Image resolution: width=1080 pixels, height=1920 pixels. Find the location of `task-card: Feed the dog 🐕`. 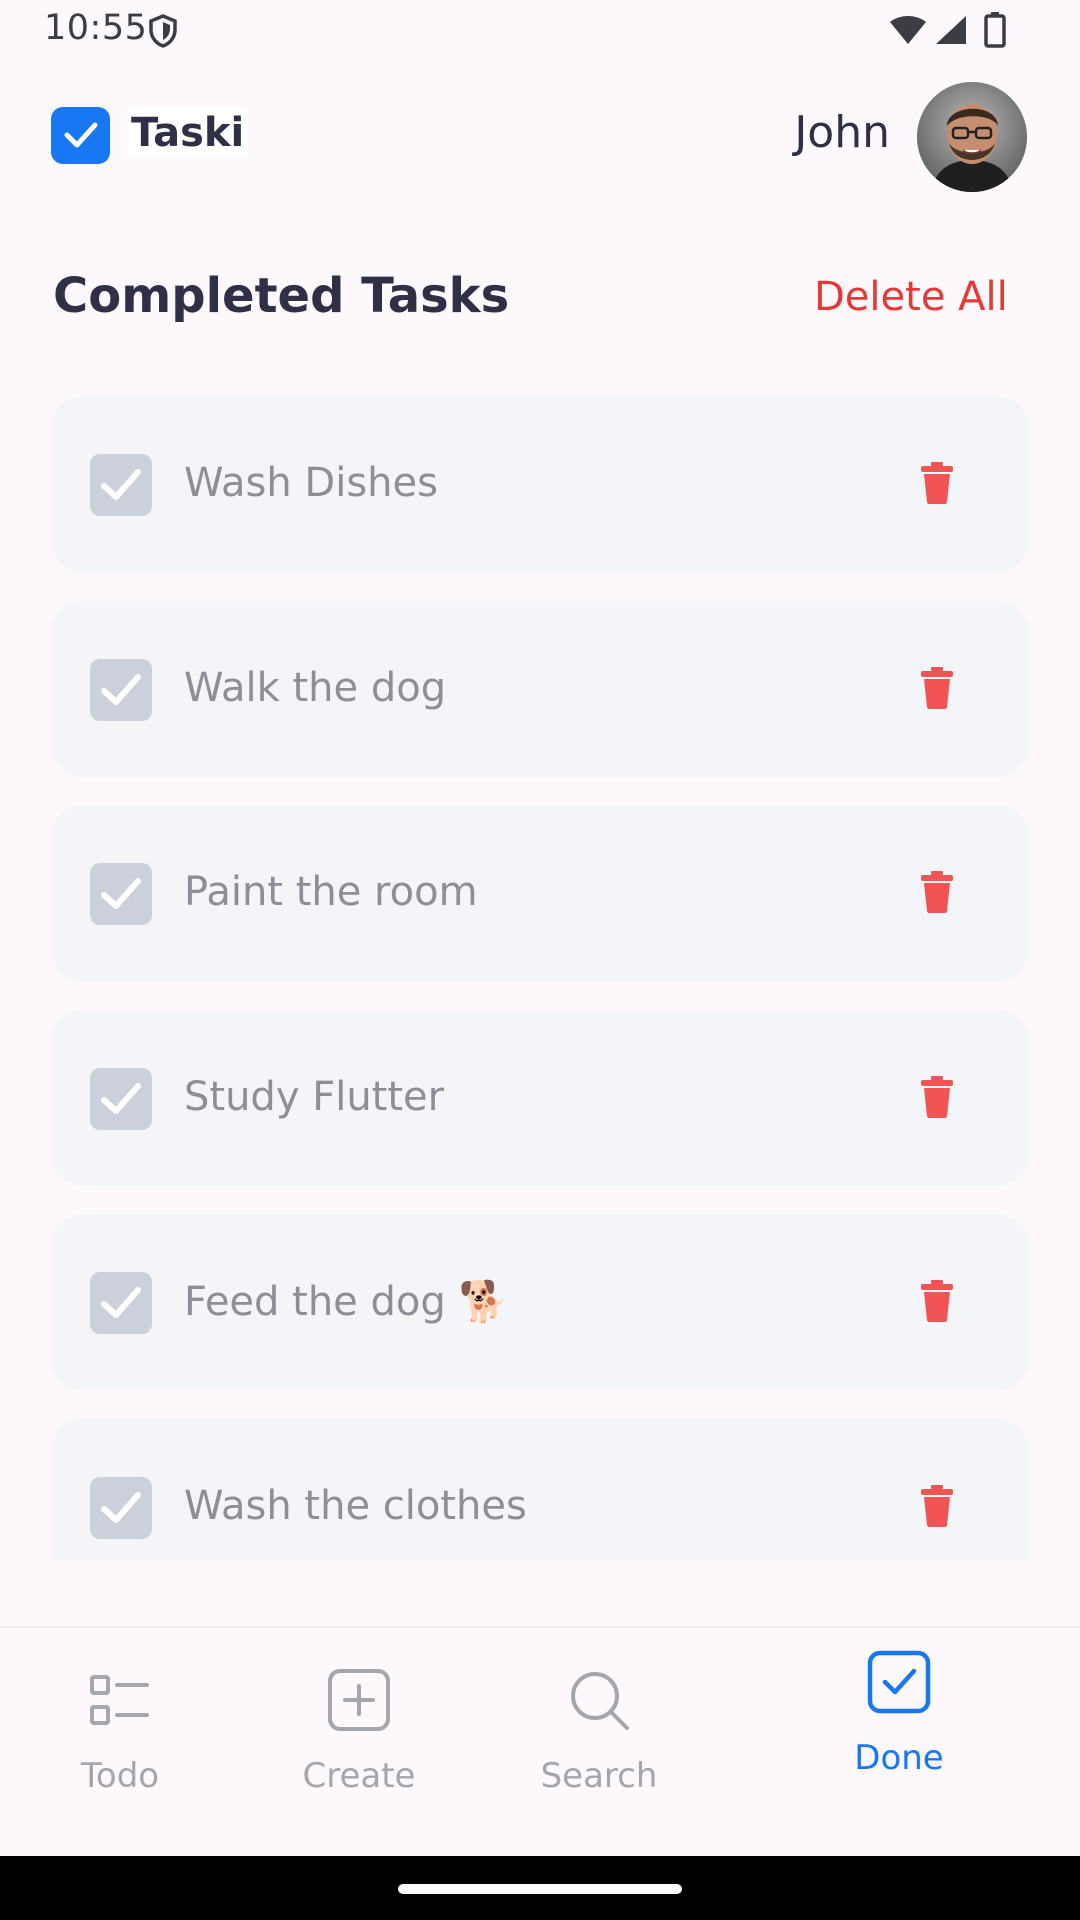

task-card: Feed the dog 🐕 is located at coordinates (540, 1302).